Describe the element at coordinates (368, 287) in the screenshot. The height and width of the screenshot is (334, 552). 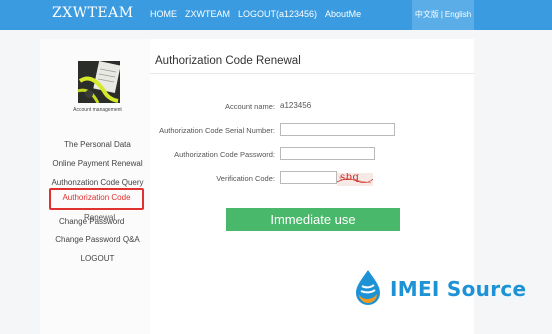
I see `water-drop-logo-icon` at that location.